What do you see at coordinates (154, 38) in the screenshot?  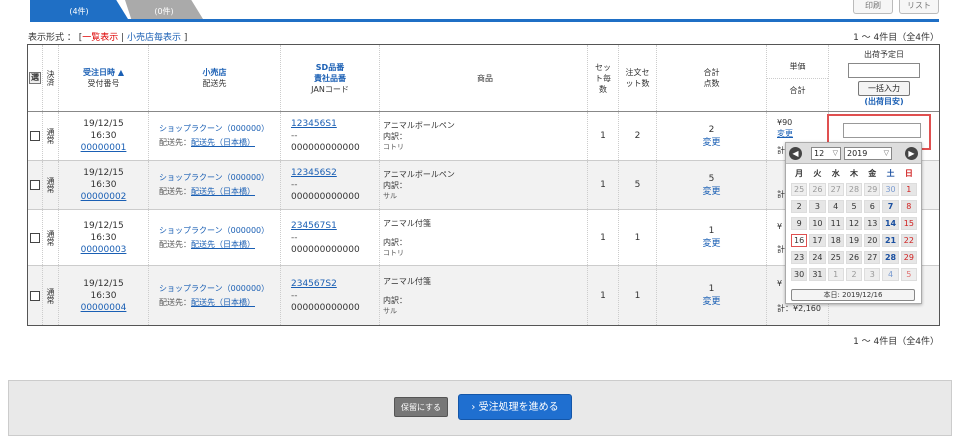 I see `by-shop-link: 小売店毎表示` at bounding box center [154, 38].